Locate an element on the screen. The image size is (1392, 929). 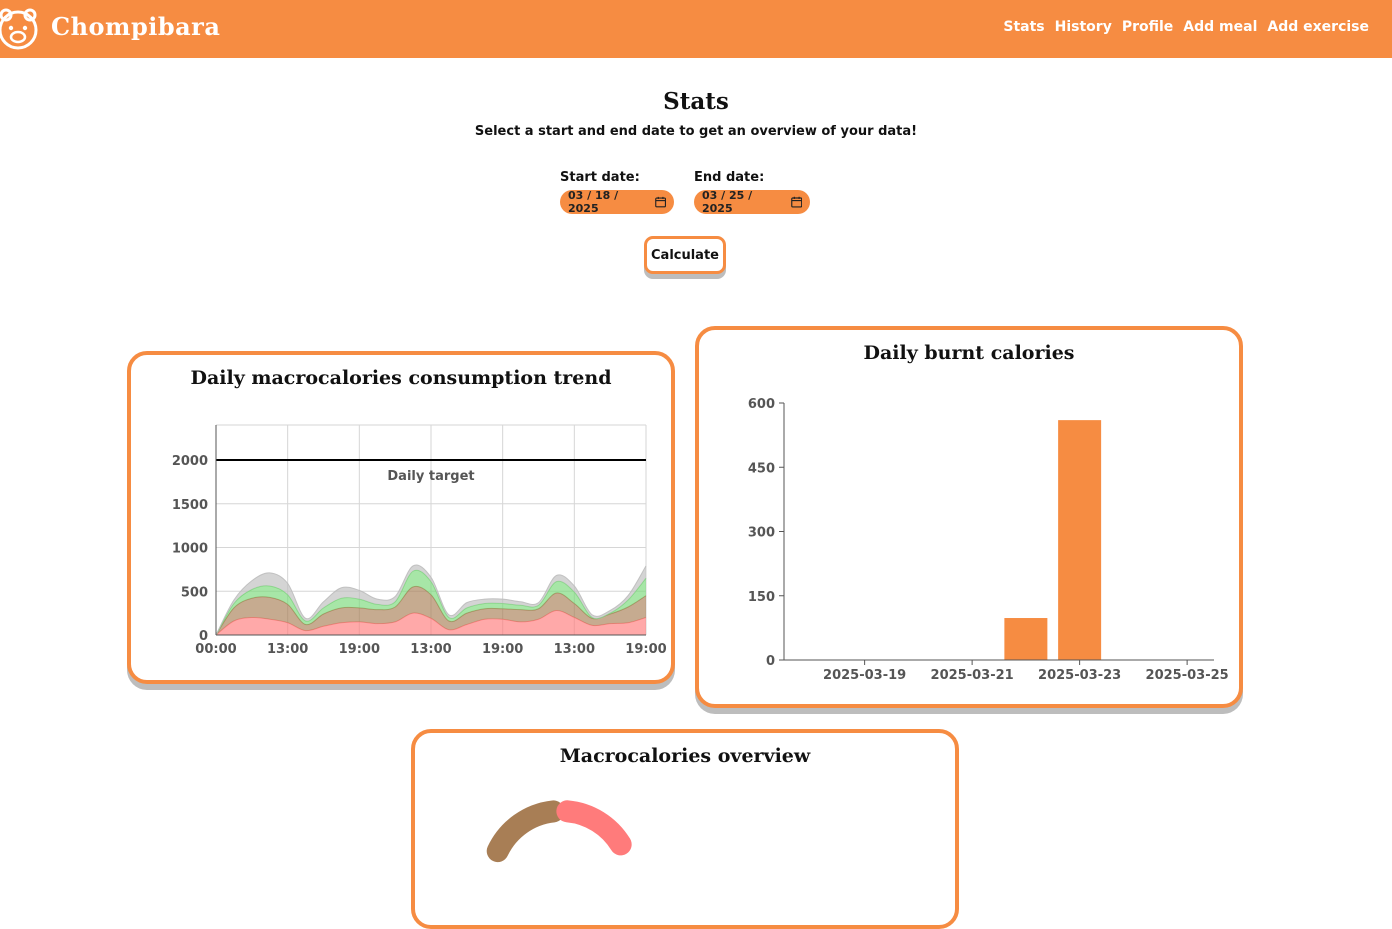
x-tick-label: 00:00 is located at coordinates (215, 649).